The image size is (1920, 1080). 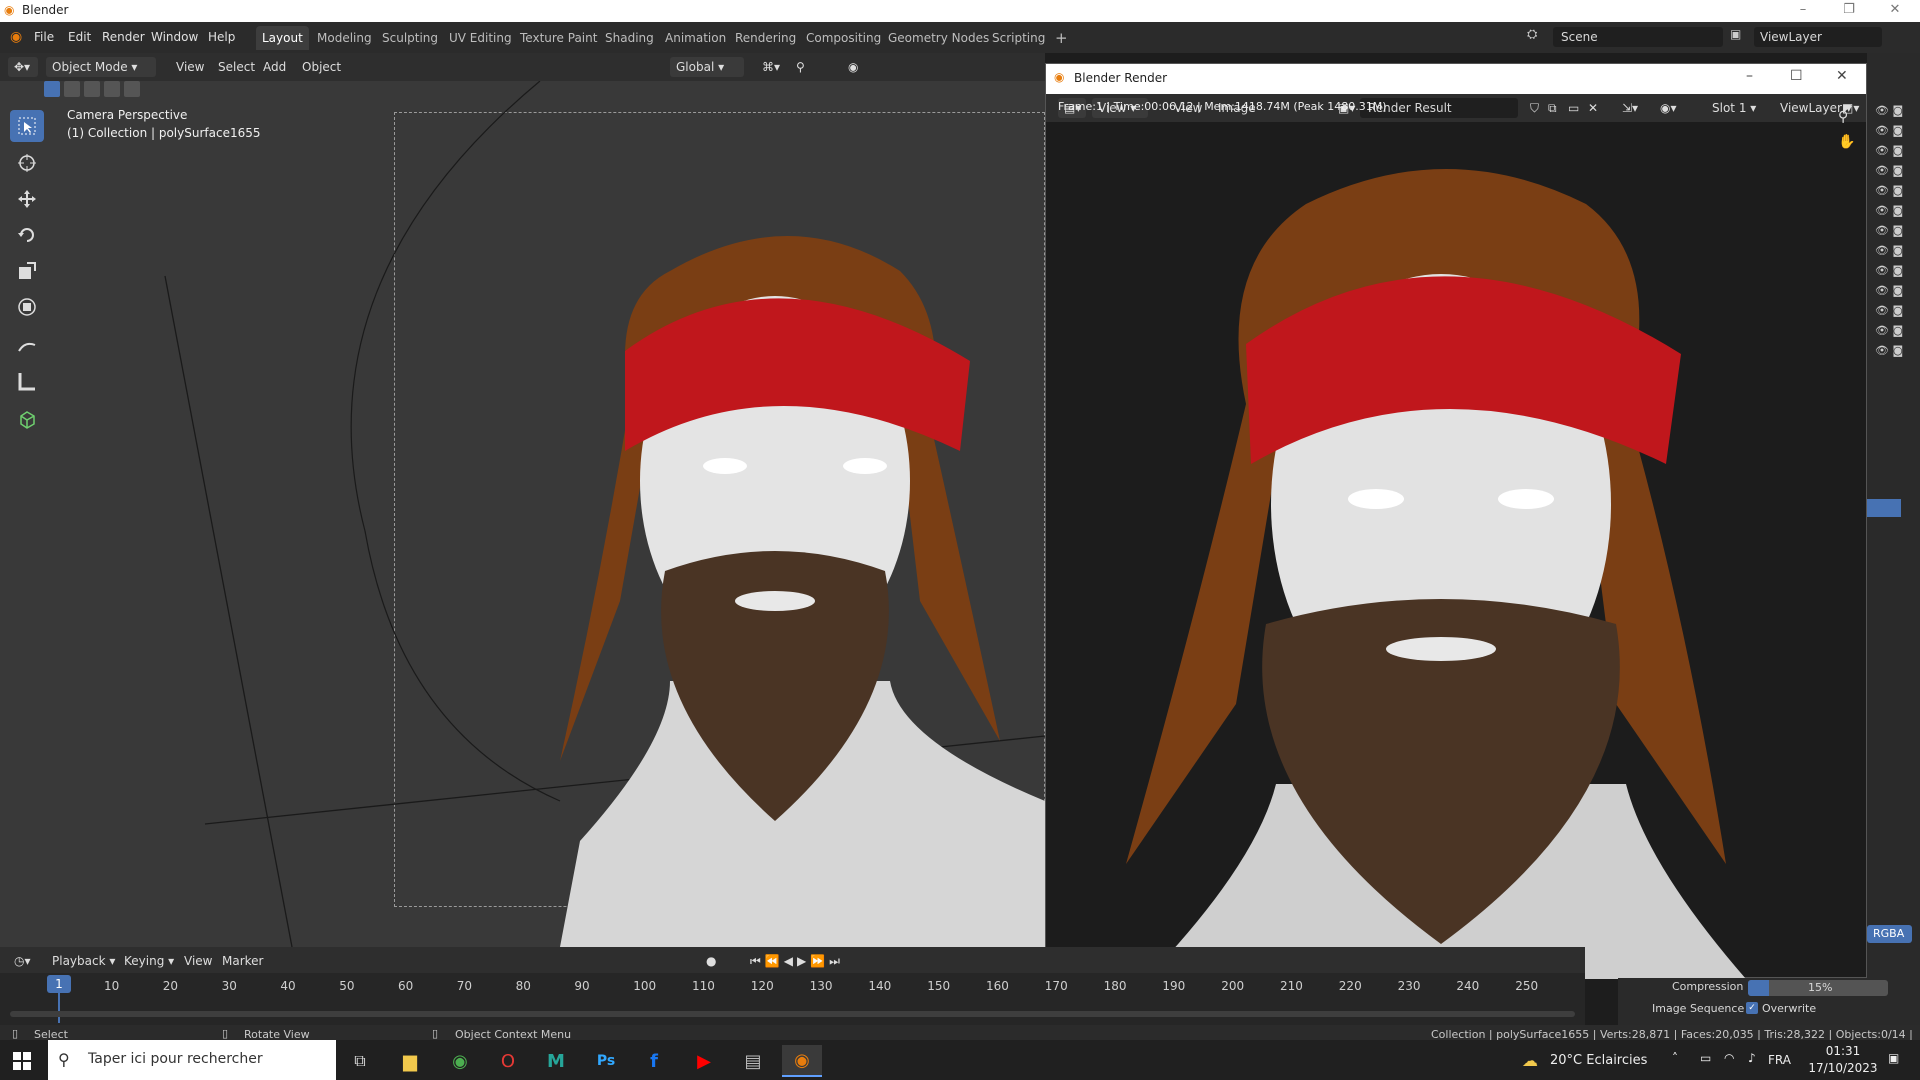 I want to click on add-workspace-button: +, so click(x=1061, y=38).